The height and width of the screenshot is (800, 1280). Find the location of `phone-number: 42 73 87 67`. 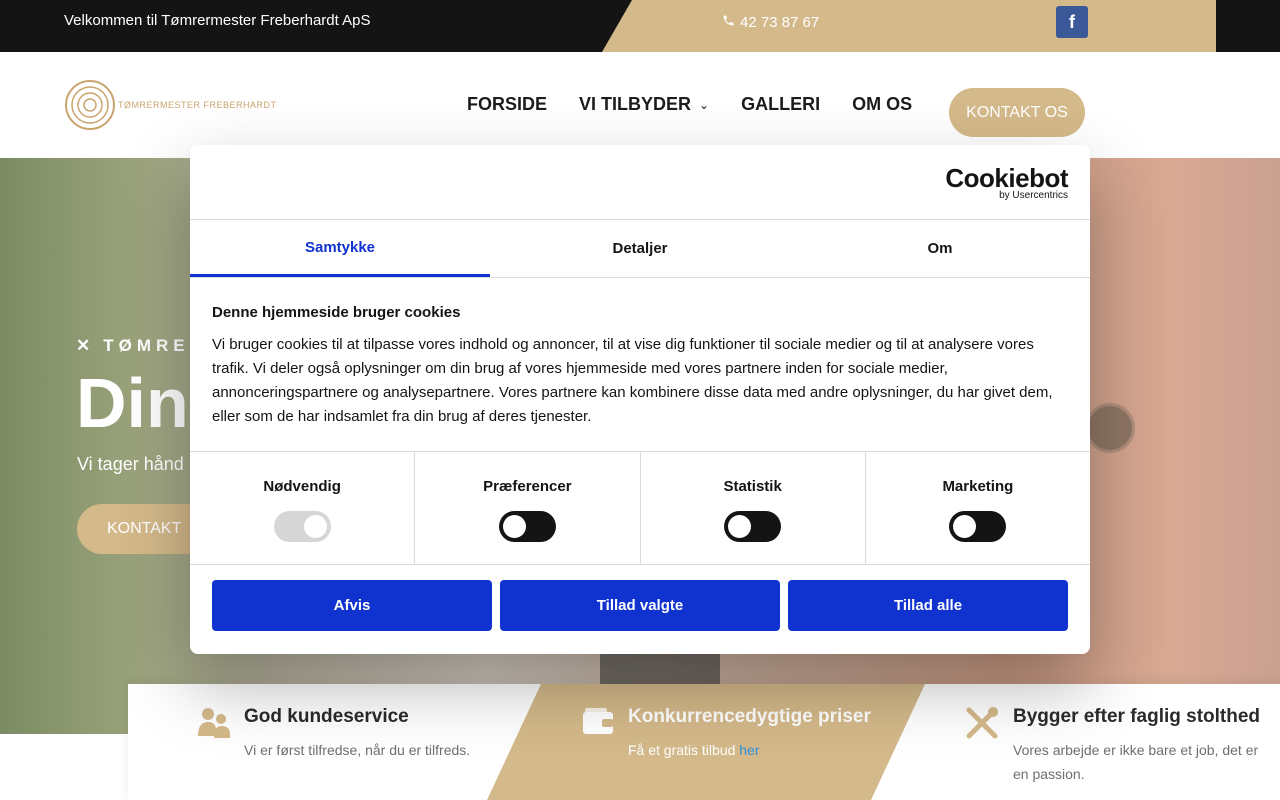

phone-number: 42 73 87 67 is located at coordinates (780, 22).